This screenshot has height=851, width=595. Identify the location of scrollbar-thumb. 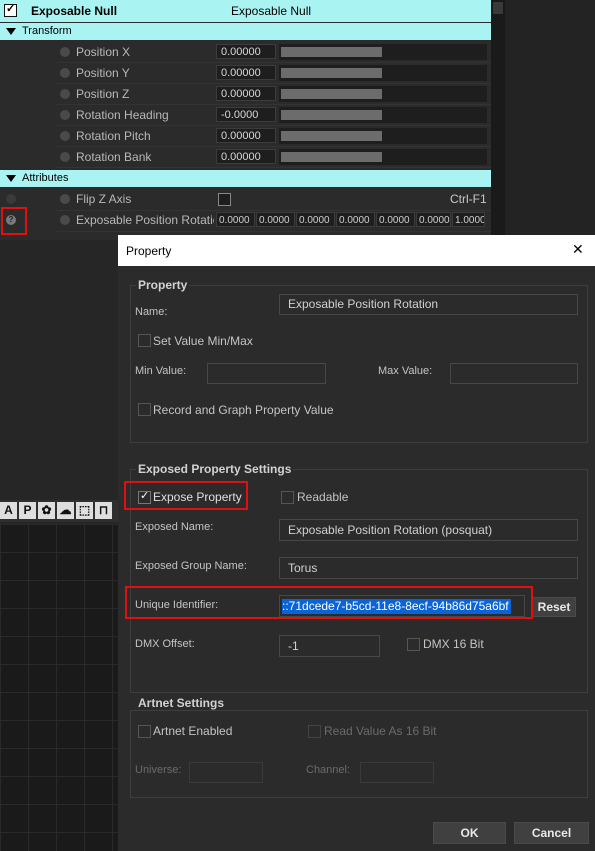
(498, 8).